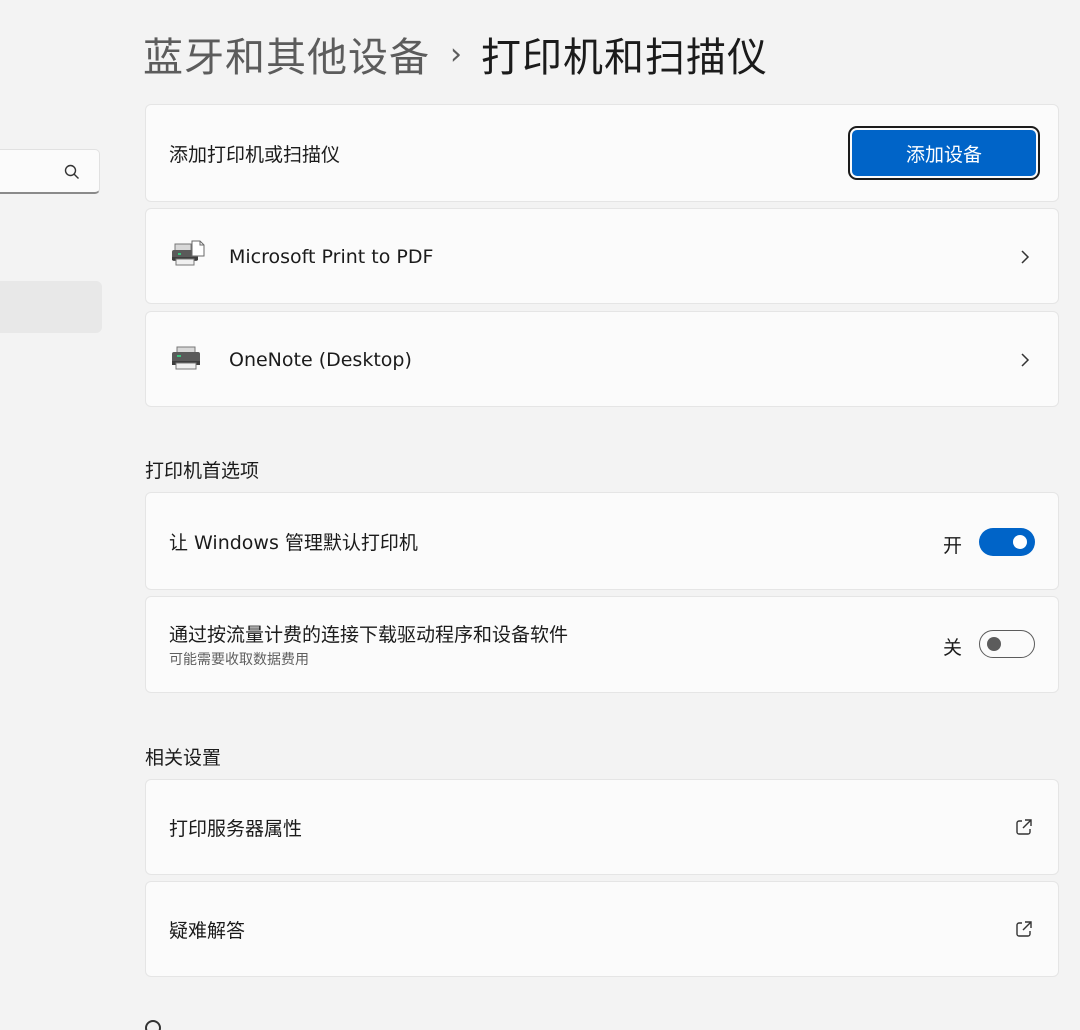  What do you see at coordinates (602, 929) in the screenshot?
I see `related-link-troubleshoot: 疑难解答` at bounding box center [602, 929].